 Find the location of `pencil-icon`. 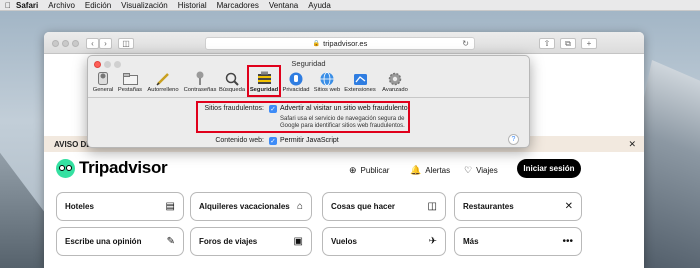

pencil-icon is located at coordinates (163, 78).